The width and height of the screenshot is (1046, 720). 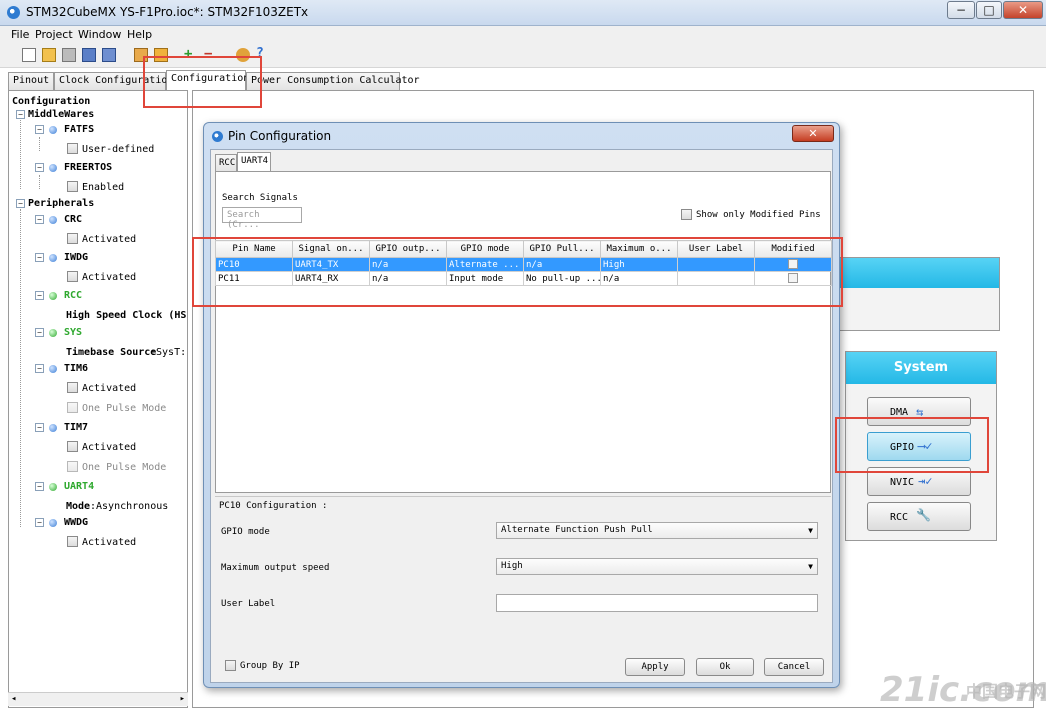 What do you see at coordinates (109, 55) in the screenshot?
I see `close-project-icon` at bounding box center [109, 55].